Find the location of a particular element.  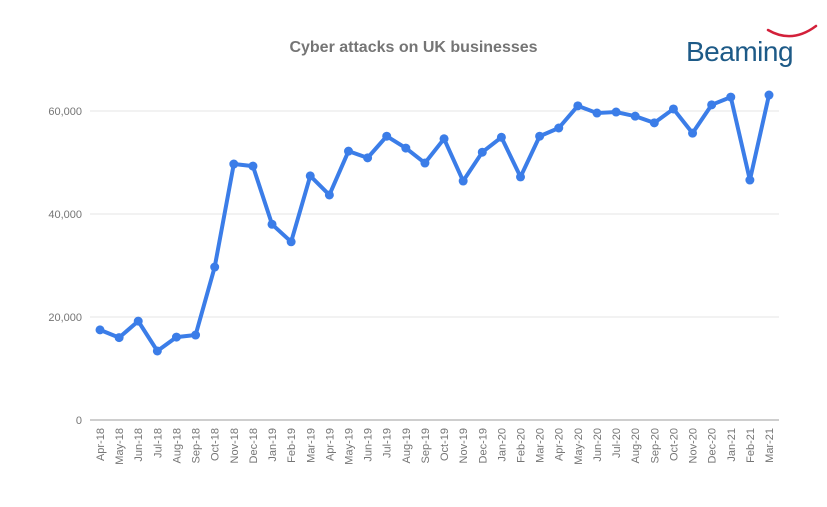

x-tick-label: Mar-21 is located at coordinates (770, 445).